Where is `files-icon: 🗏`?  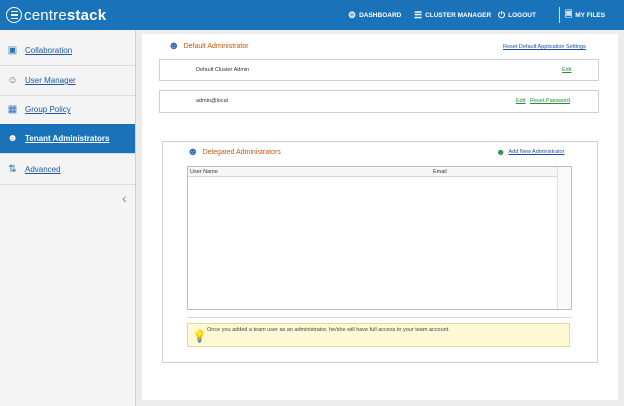 files-icon: 🗏 is located at coordinates (569, 14).